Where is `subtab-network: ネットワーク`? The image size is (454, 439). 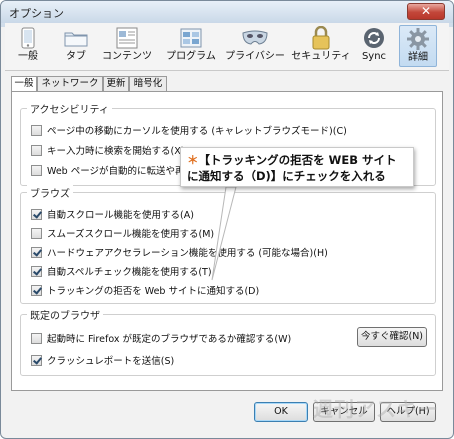 subtab-network: ネットワーク is located at coordinates (70, 84).